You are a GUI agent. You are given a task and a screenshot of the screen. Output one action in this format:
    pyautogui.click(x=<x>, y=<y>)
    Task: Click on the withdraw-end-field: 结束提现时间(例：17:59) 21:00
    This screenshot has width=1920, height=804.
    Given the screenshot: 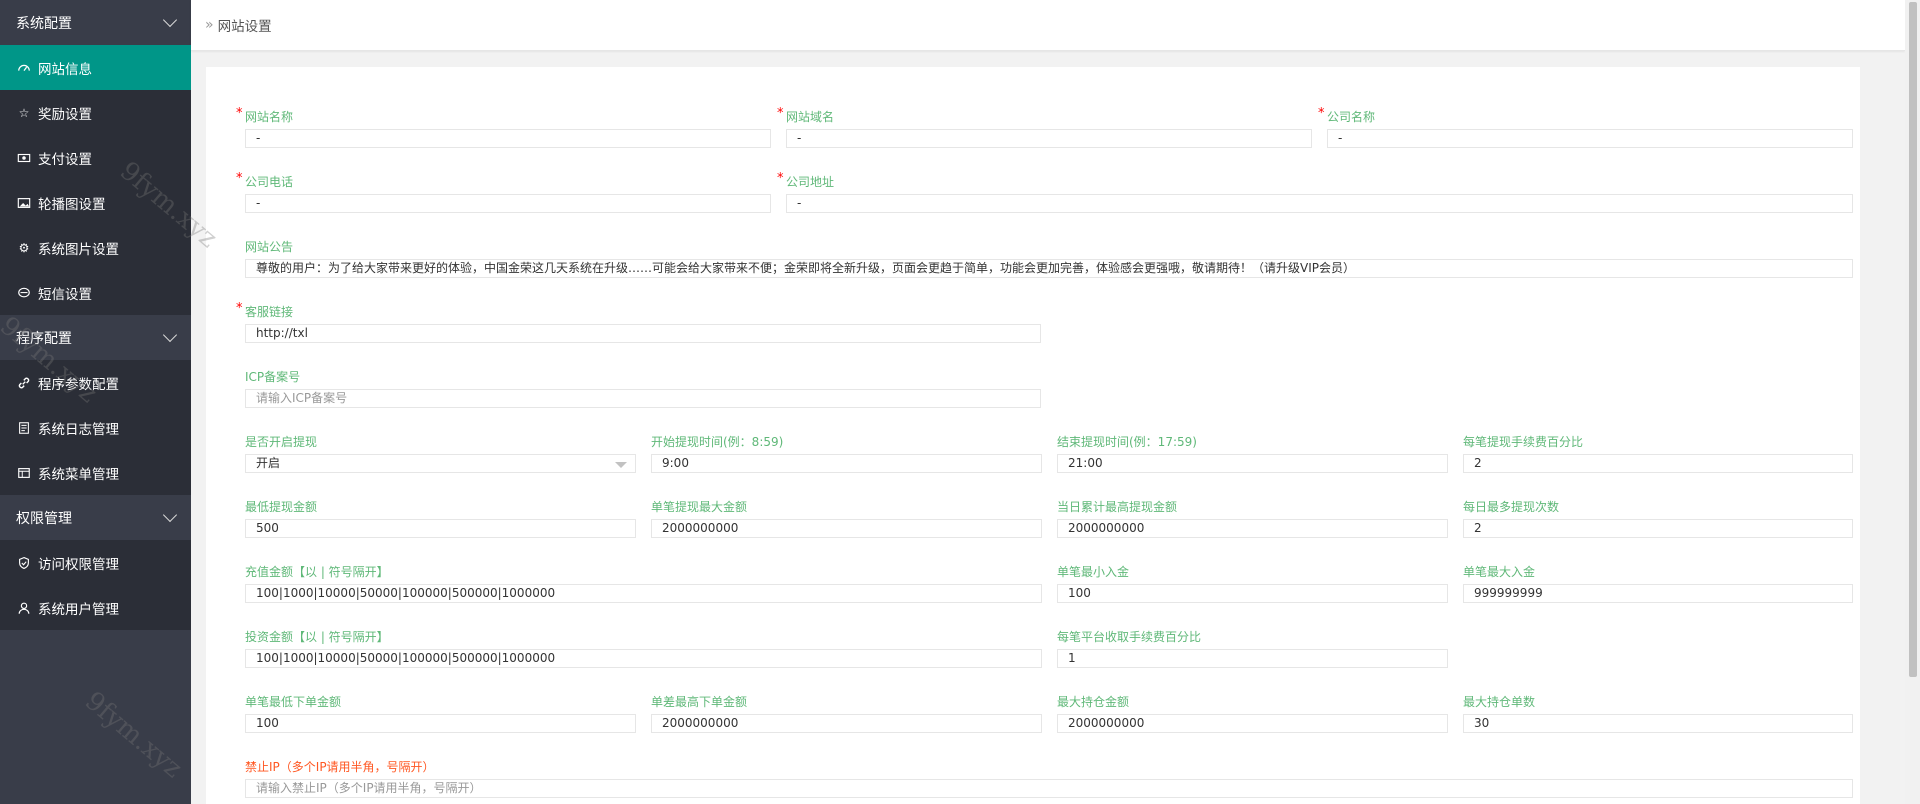 What is the action you would take?
    pyautogui.click(x=1252, y=453)
    